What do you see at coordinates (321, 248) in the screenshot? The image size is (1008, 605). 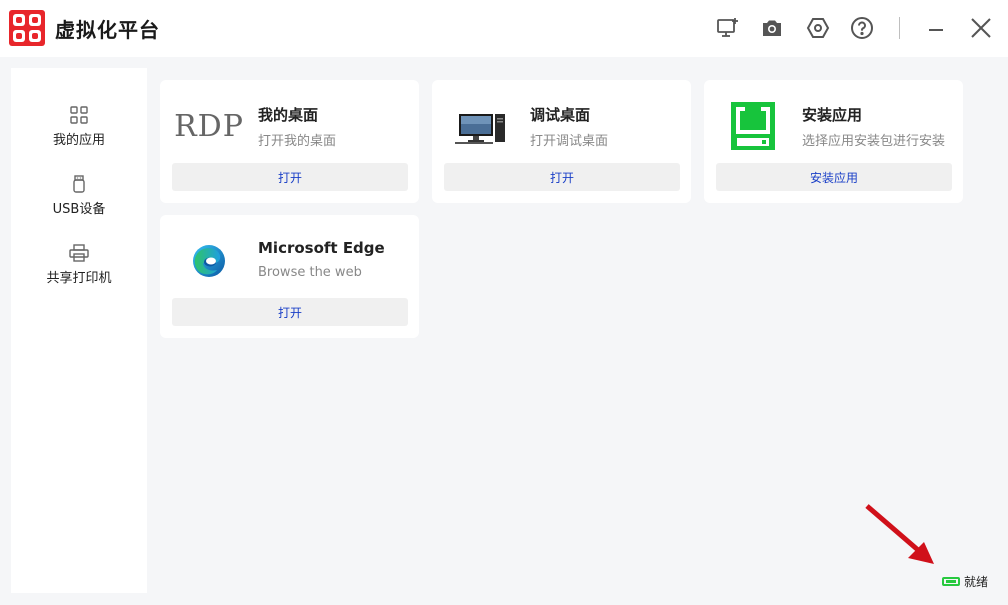 I see `app-name: Microsoft Edge` at bounding box center [321, 248].